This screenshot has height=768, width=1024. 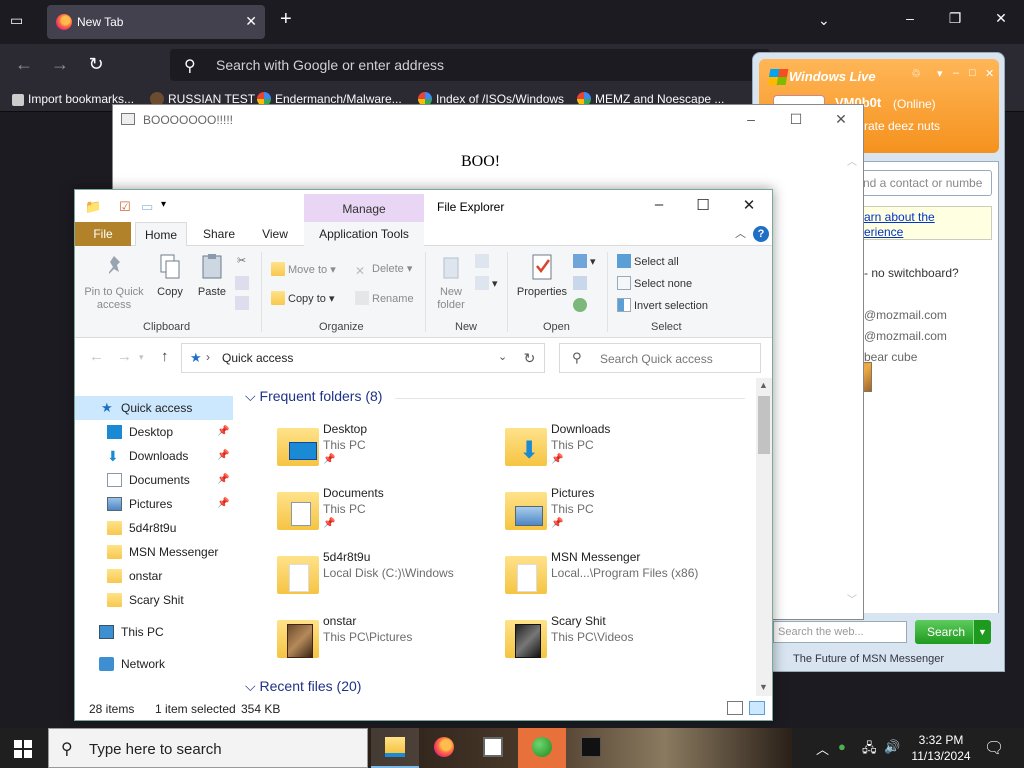 What do you see at coordinates (530, 358) in the screenshot?
I see `refresh-button: ↻` at bounding box center [530, 358].